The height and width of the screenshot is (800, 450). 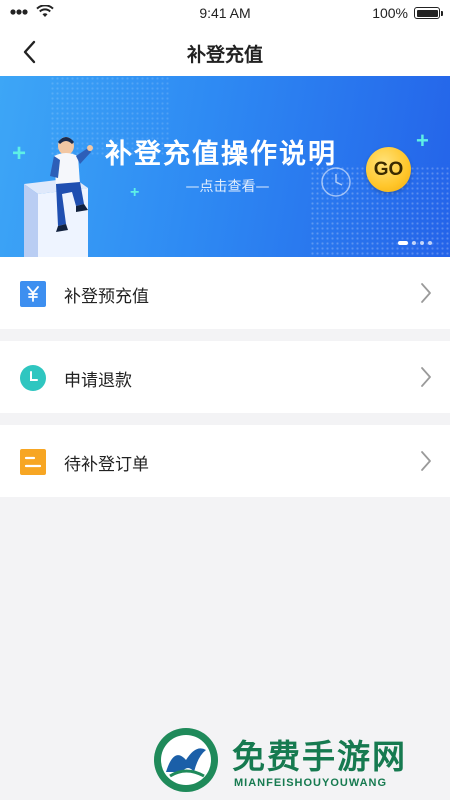 I want to click on menu-item-pre-recharge: 补登预充值, so click(x=225, y=293).